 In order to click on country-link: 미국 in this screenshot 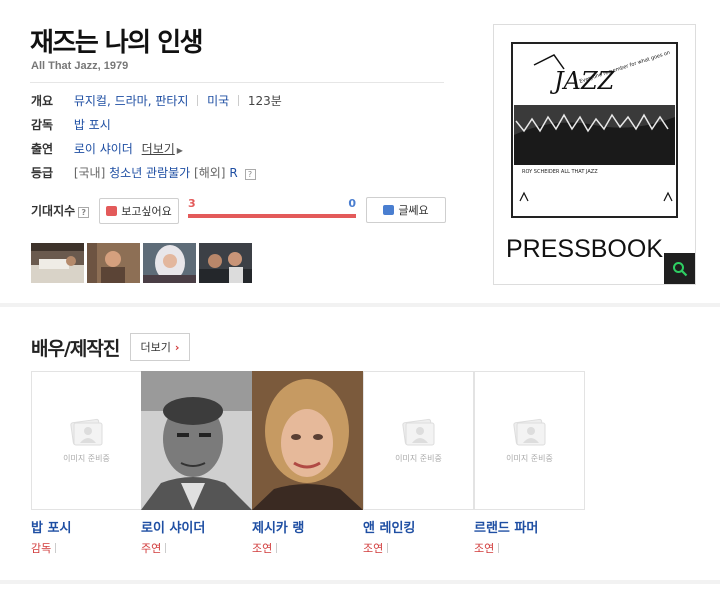, I will do `click(218, 101)`.